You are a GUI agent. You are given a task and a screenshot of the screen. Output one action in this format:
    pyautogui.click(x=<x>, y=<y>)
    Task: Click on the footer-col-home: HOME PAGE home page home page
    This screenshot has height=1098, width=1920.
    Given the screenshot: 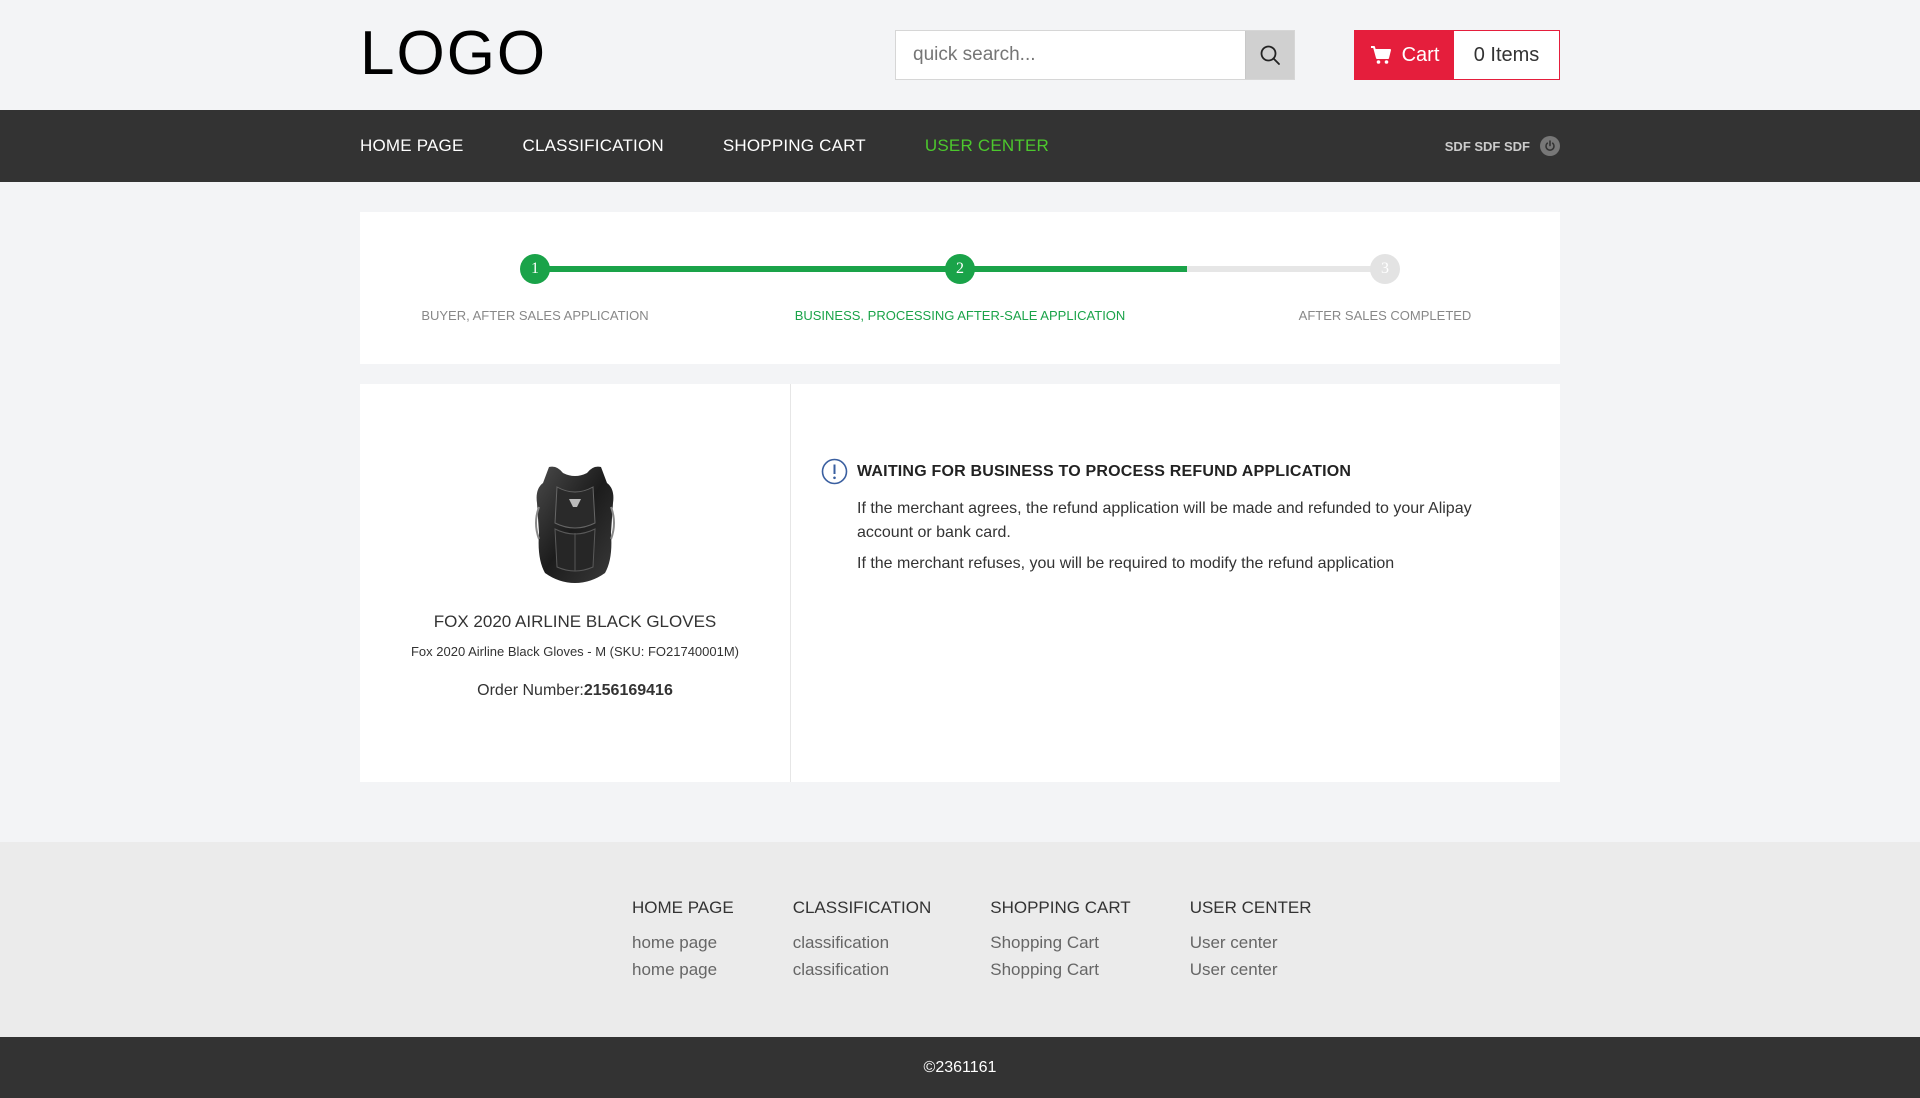 What is the action you would take?
    pyautogui.click(x=683, y=912)
    